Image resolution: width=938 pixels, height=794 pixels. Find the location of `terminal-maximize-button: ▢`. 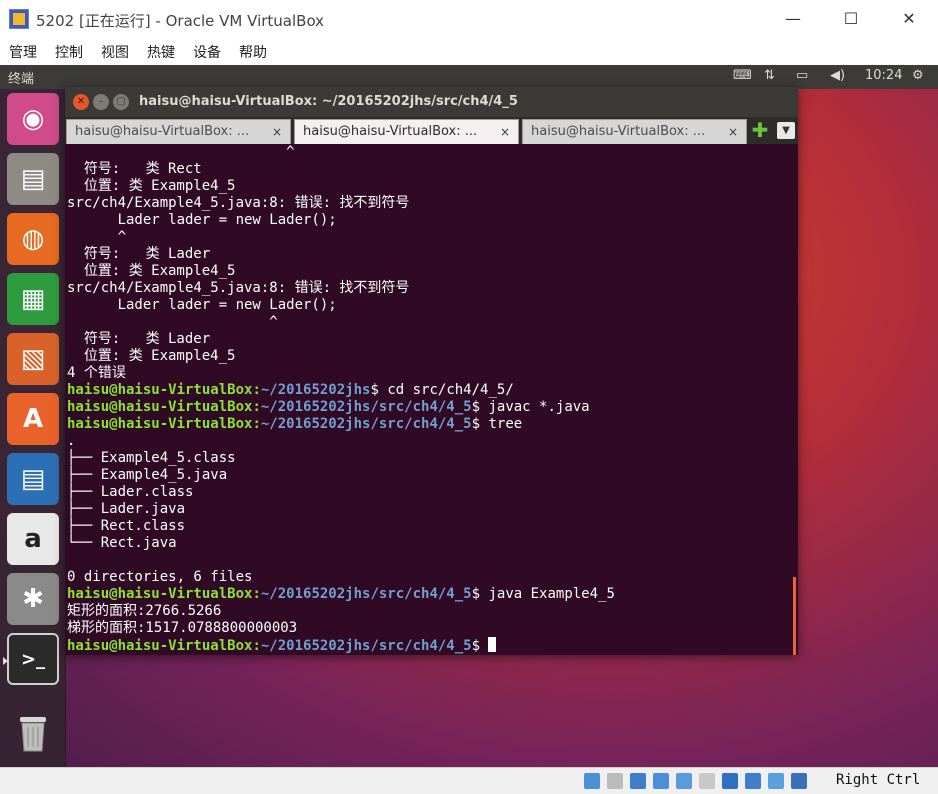

terminal-maximize-button: ▢ is located at coordinates (121, 102).